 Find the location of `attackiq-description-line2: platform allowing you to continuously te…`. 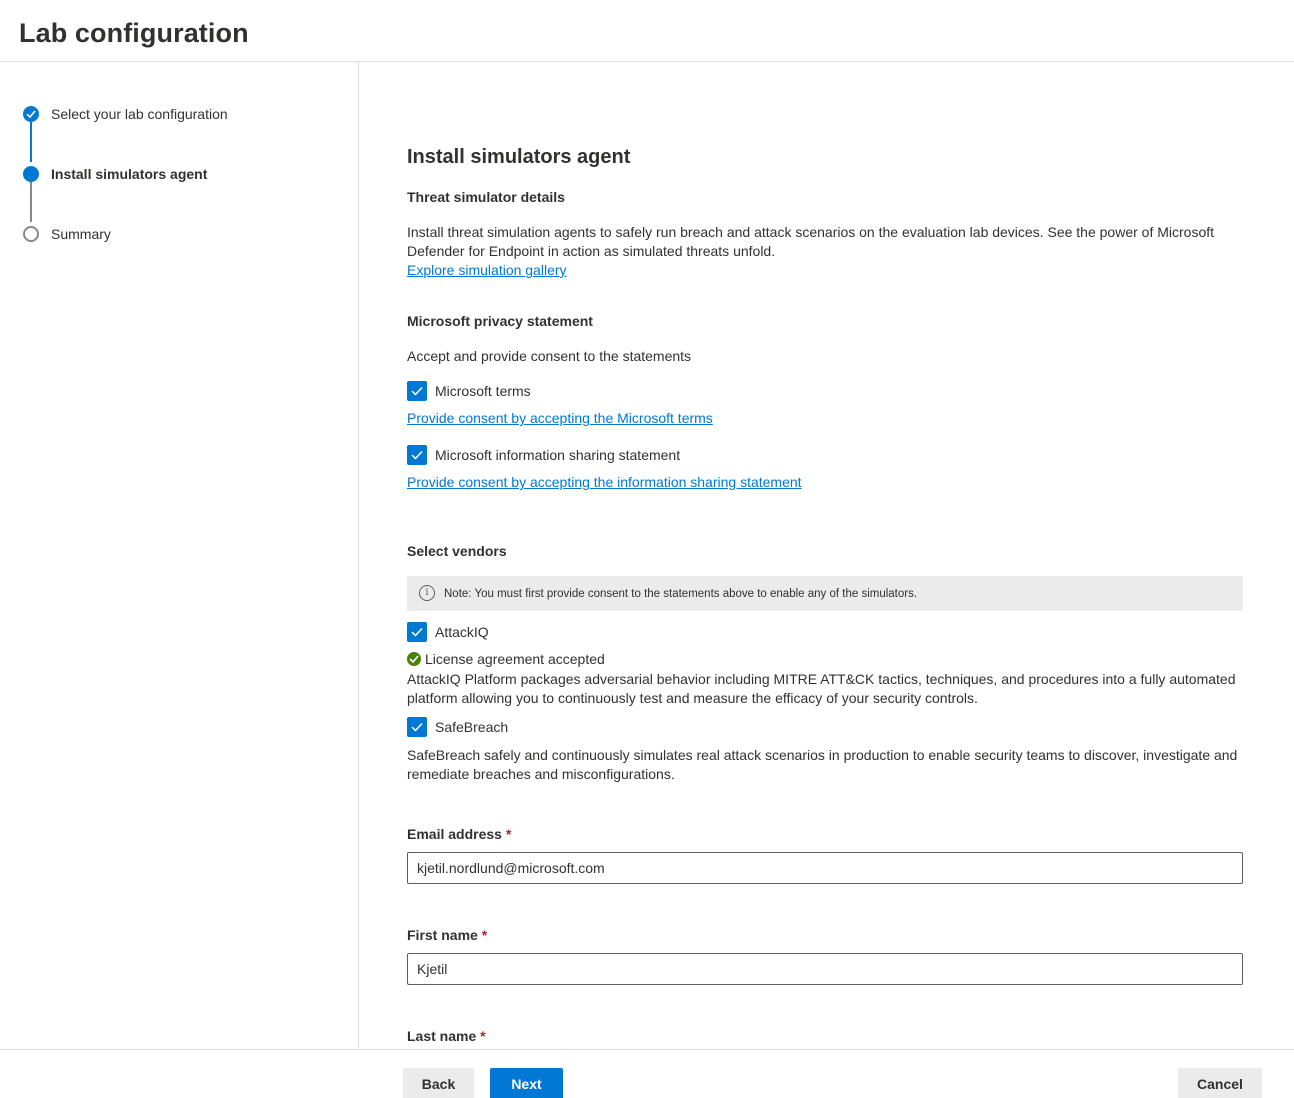

attackiq-description-line2: platform allowing you to continuously te… is located at coordinates (692, 698).